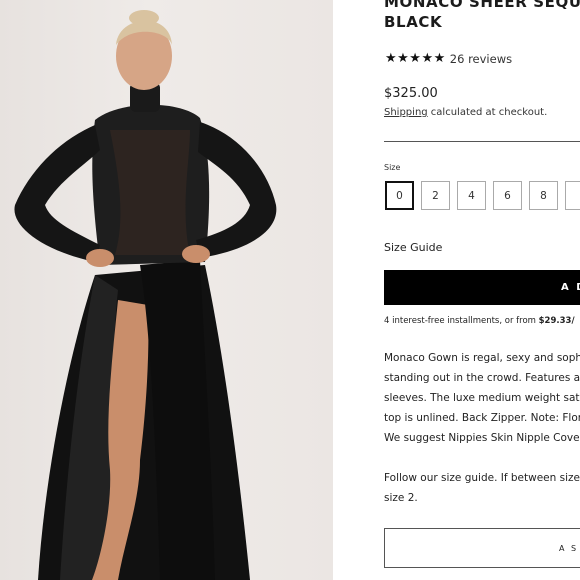 This screenshot has width=580, height=580. Describe the element at coordinates (399, 195) in the screenshot. I see `size-option-0: 0` at that location.